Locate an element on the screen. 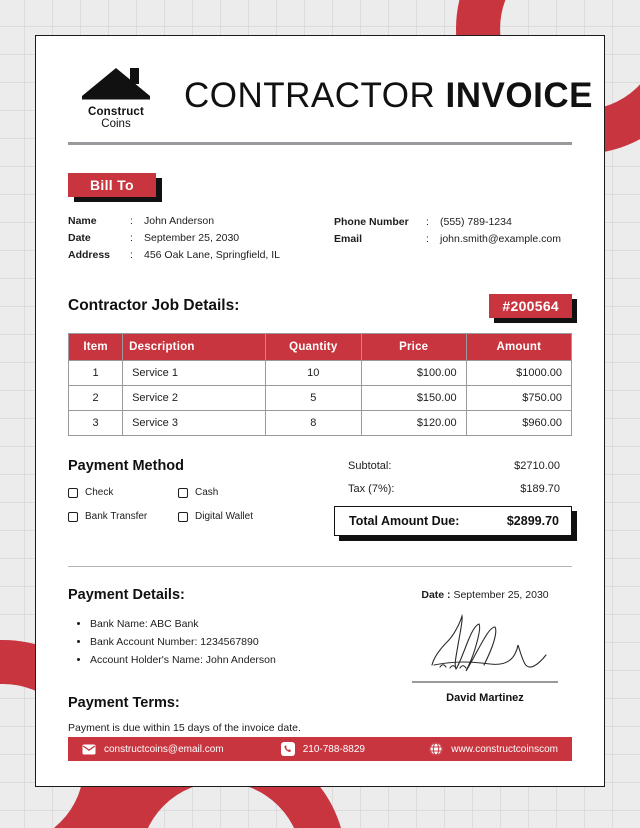 The width and height of the screenshot is (640, 828). payment-option-label: Bank Transfer is located at coordinates (116, 516).